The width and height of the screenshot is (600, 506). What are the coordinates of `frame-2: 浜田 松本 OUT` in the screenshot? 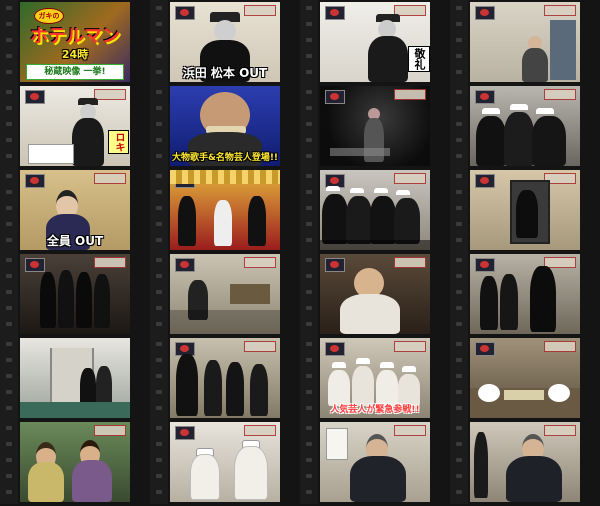 It's located at (225, 42).